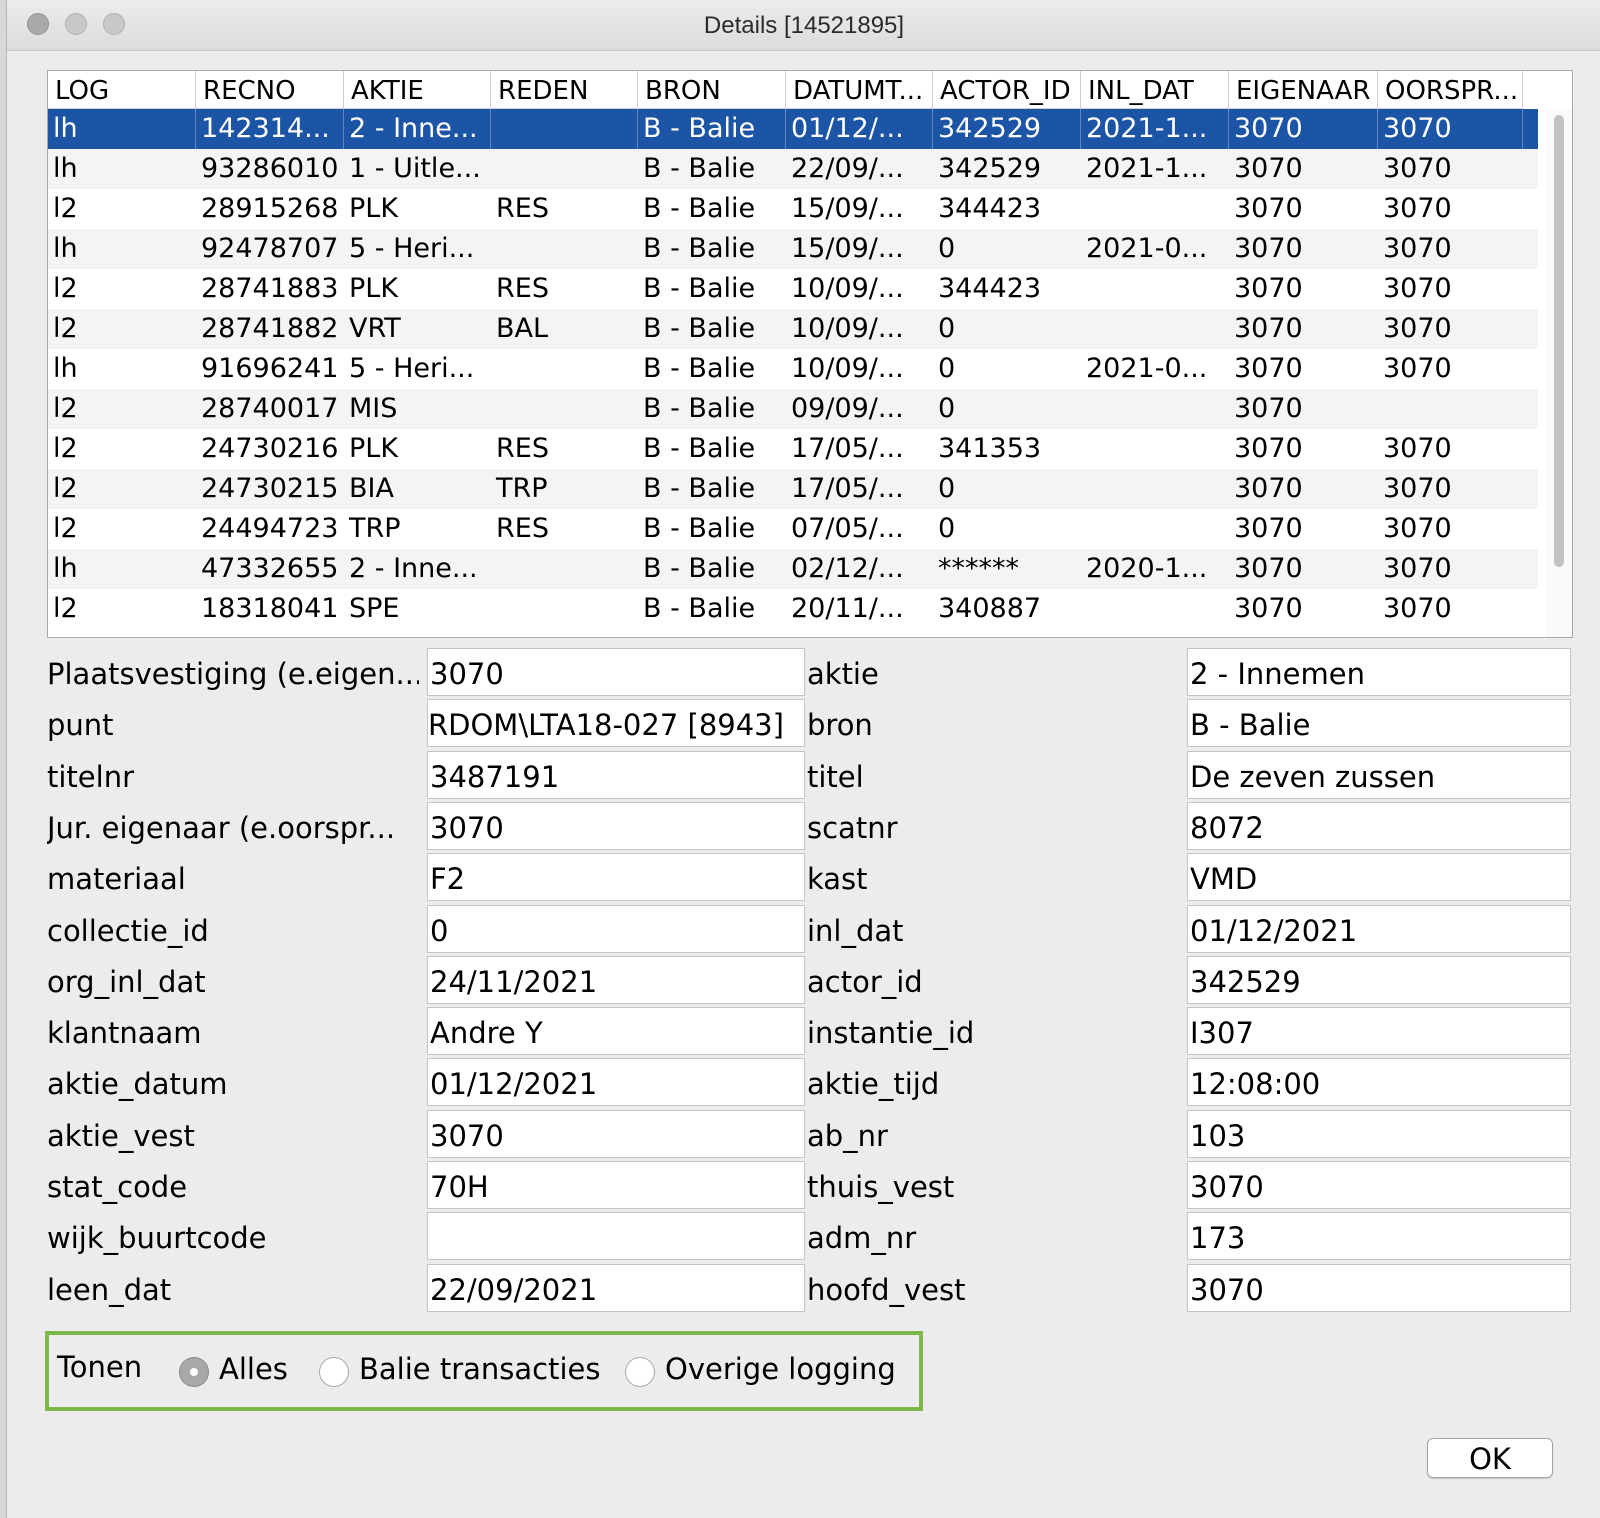  Describe the element at coordinates (253, 1369) in the screenshot. I see `radio-alles-label: Alles` at that location.